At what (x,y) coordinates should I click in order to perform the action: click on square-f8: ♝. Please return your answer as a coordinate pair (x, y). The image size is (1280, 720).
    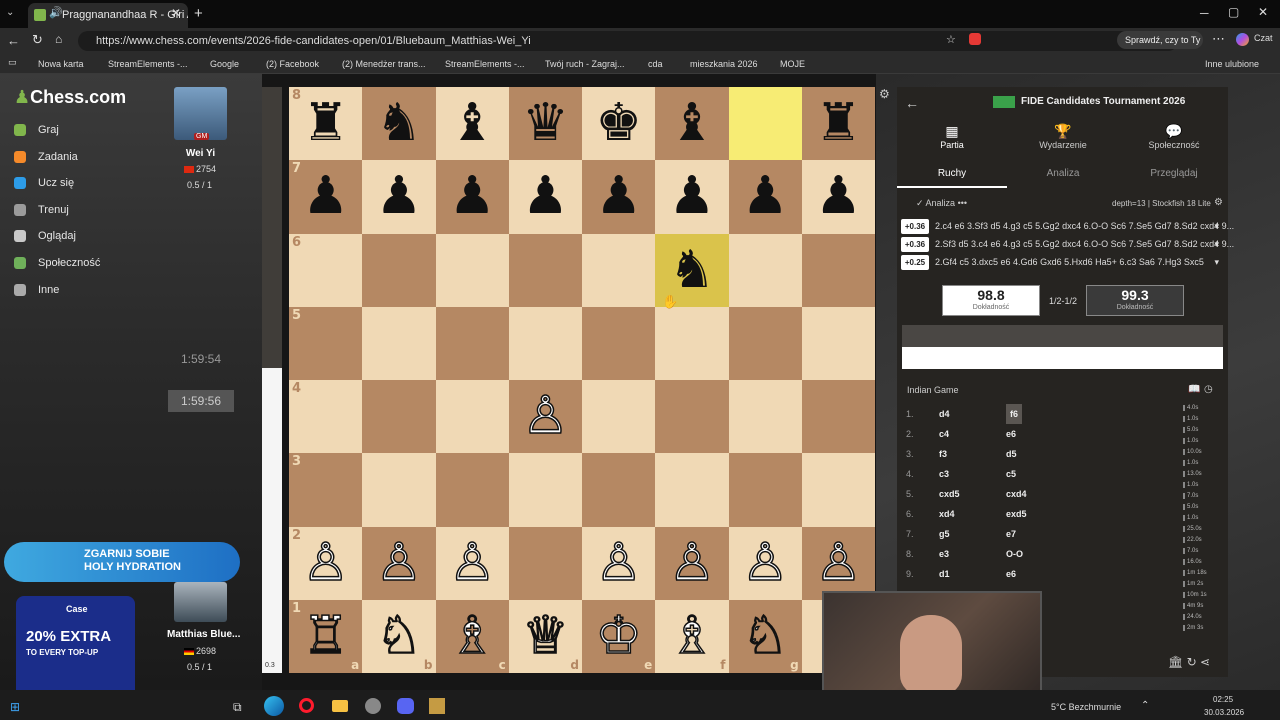
    Looking at the image, I should click on (692, 124).